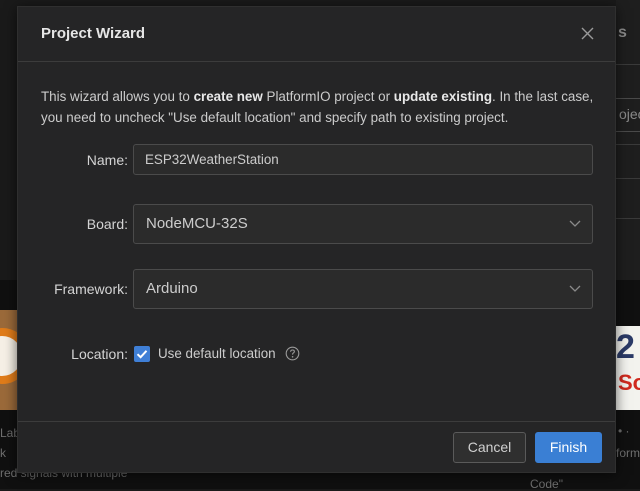 Image resolution: width=640 pixels, height=491 pixels. What do you see at coordinates (107, 160) in the screenshot?
I see `name-label: Name:` at bounding box center [107, 160].